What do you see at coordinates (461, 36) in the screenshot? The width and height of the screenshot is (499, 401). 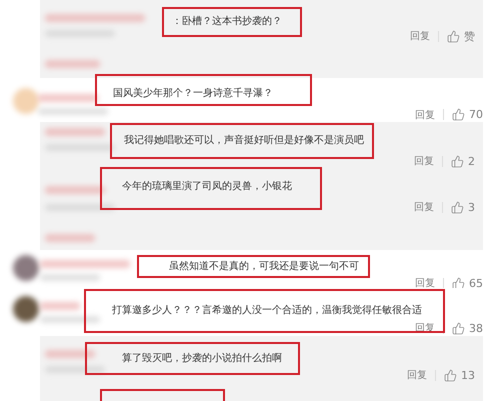 I see `like-button: 赞` at bounding box center [461, 36].